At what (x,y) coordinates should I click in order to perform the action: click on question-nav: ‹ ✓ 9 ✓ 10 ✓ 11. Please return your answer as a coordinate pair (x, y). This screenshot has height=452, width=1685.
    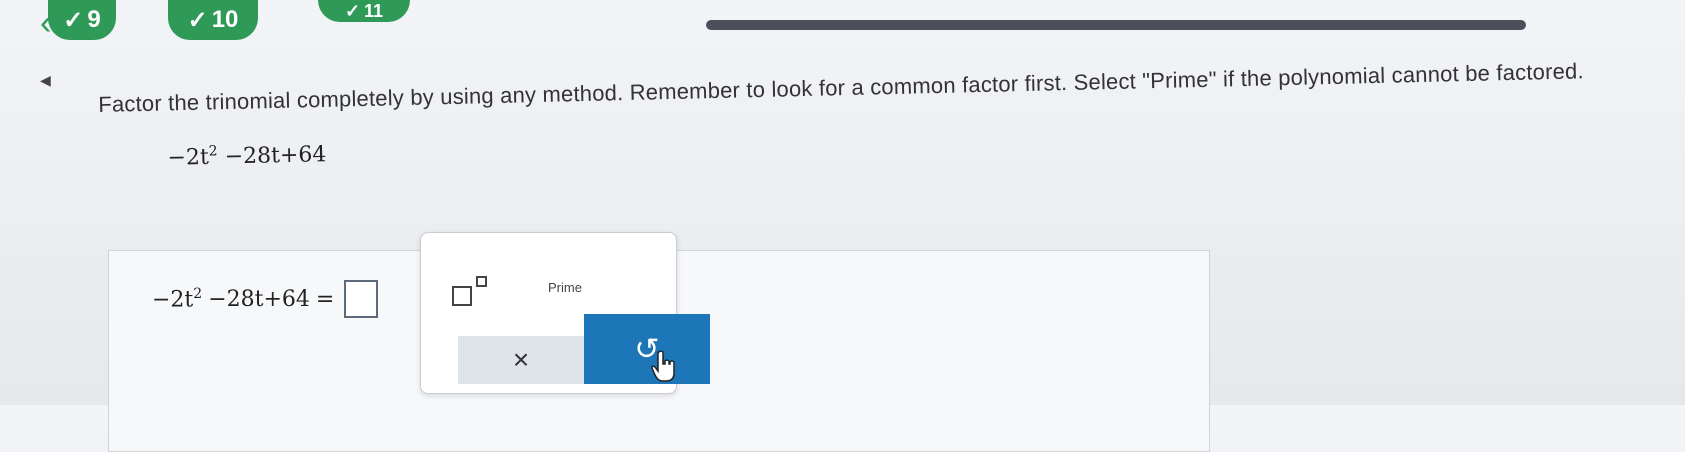
    Looking at the image, I should click on (842, 24).